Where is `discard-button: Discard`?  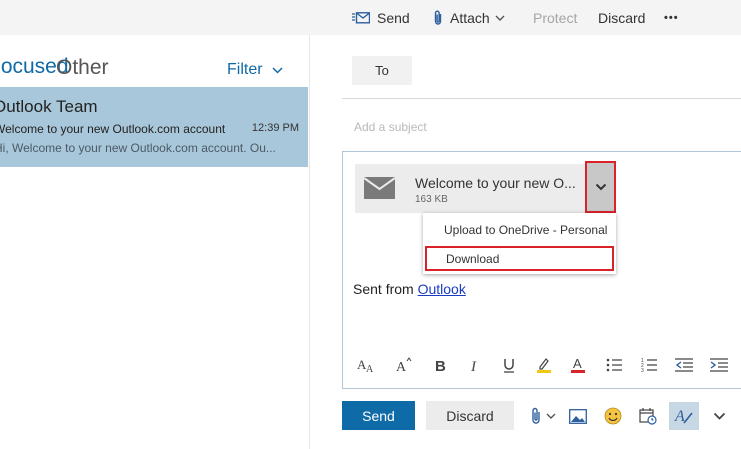 discard-button: Discard is located at coordinates (470, 415).